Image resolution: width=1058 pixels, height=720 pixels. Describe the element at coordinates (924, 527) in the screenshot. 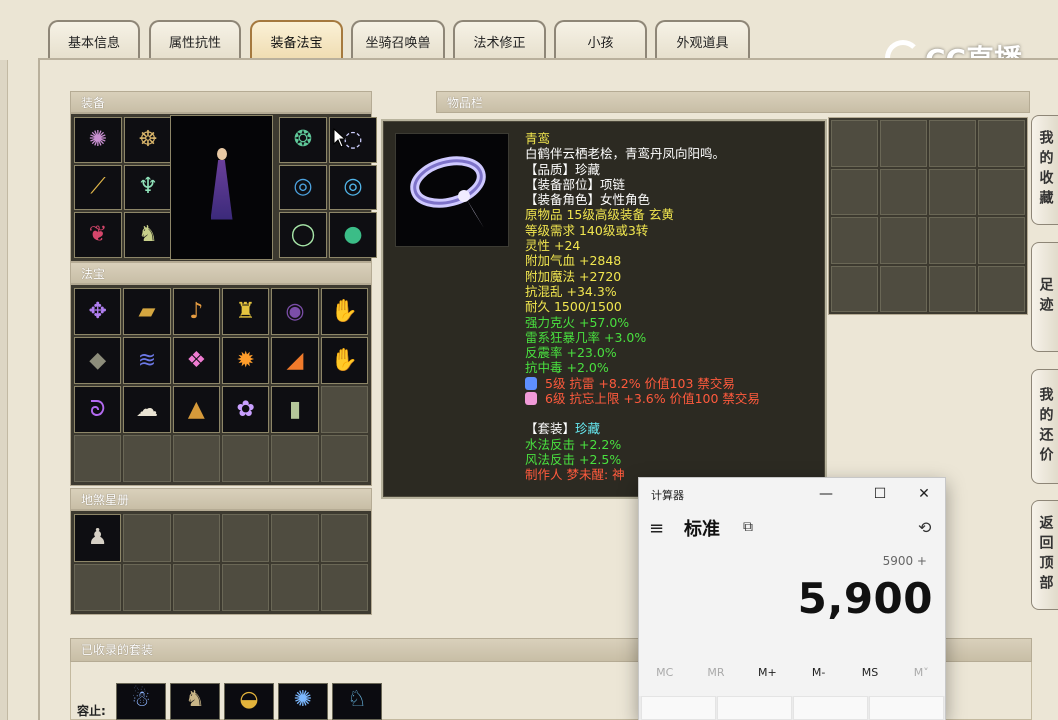

I see `history-icon: ⟲` at that location.